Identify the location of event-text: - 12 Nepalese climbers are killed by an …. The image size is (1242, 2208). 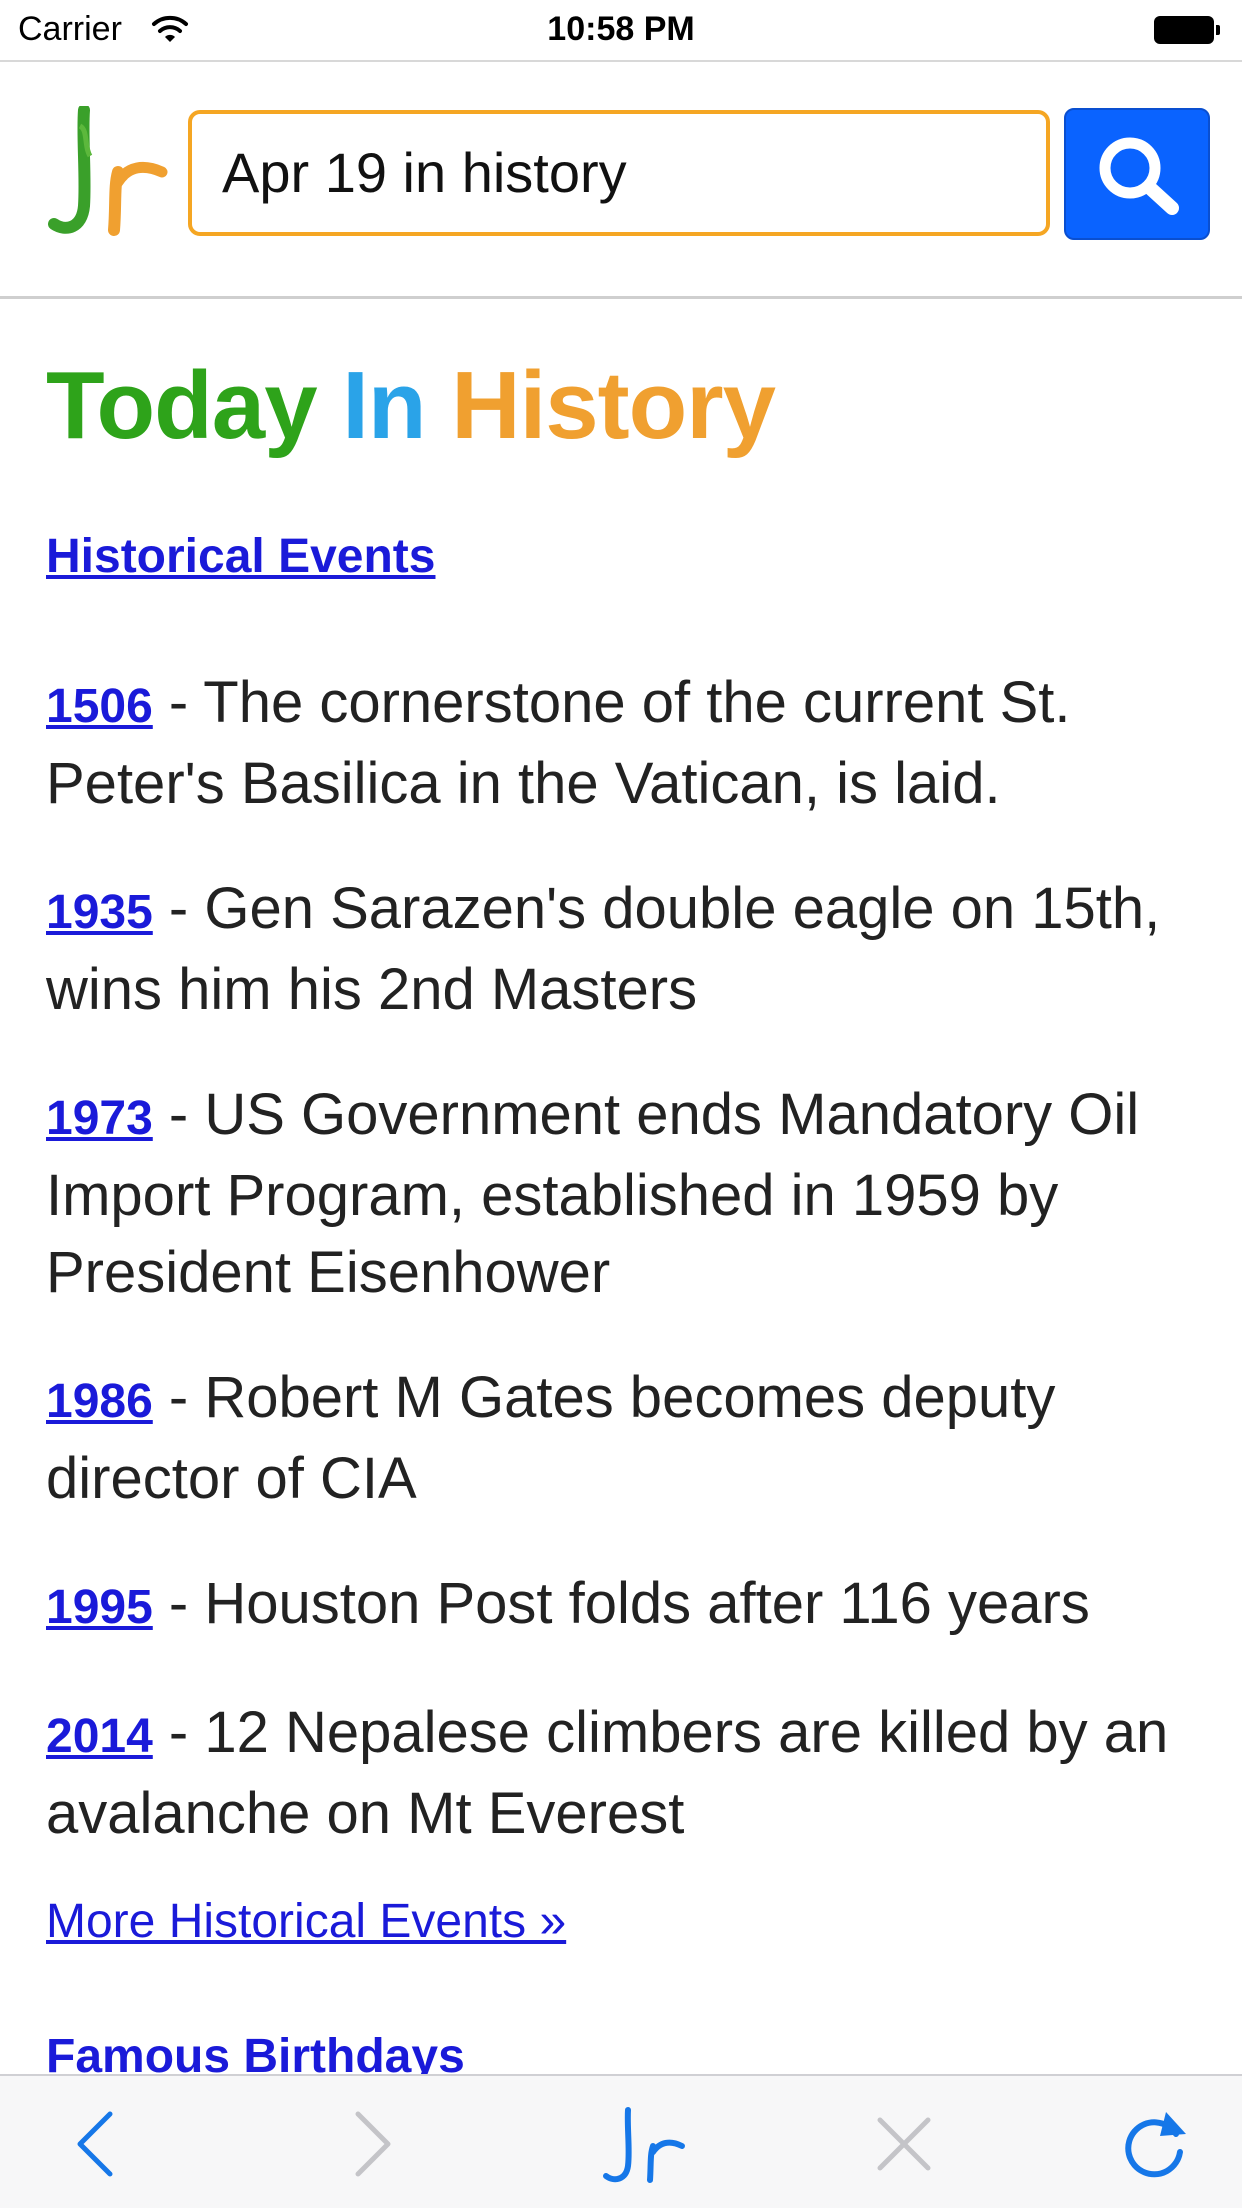
(607, 1773).